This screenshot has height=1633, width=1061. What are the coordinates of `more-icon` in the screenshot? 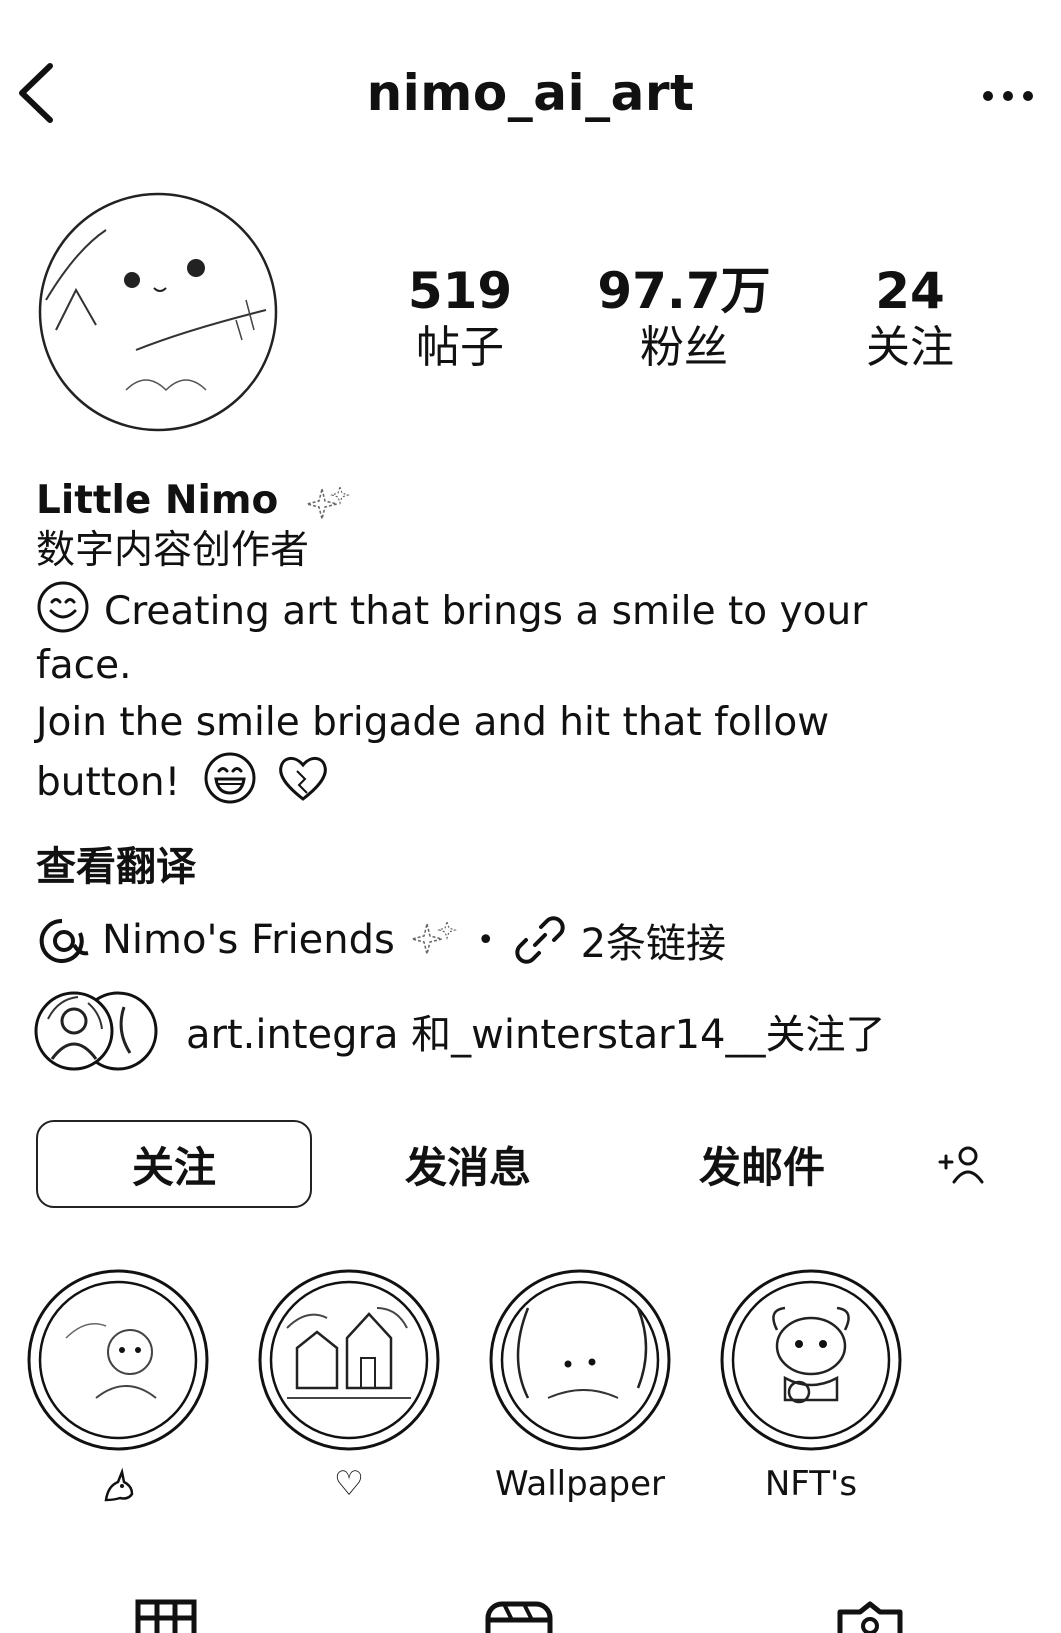 It's located at (1008, 96).